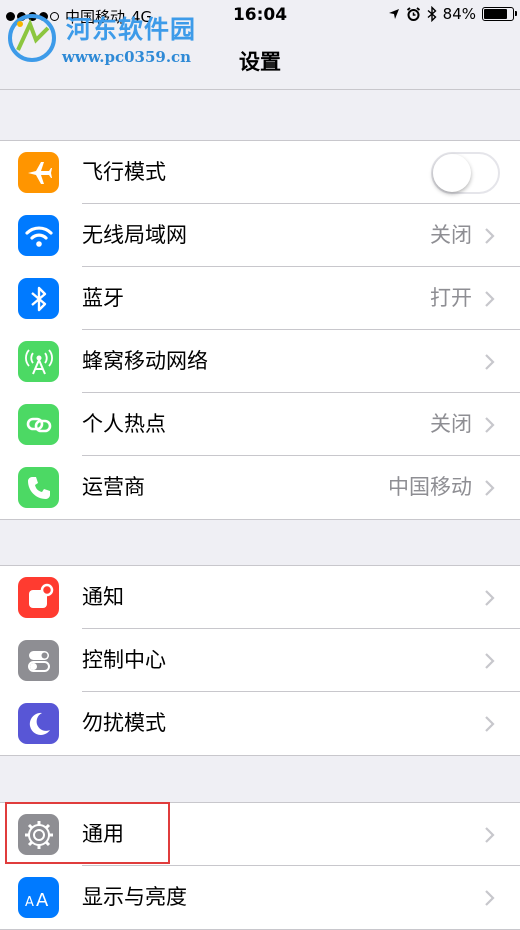 This screenshot has width=520, height=930. I want to click on row-label: 飞行模式, so click(124, 172).